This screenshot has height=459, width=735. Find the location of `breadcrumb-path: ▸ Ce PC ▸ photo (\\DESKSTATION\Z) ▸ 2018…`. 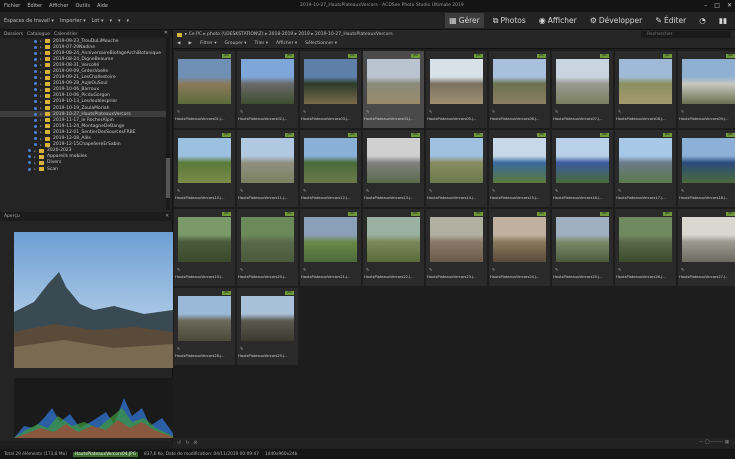

breadcrumb-path: ▸ Ce PC ▸ photo (\\DESKSTATION\Z) ▸ 2018… is located at coordinates (289, 34).